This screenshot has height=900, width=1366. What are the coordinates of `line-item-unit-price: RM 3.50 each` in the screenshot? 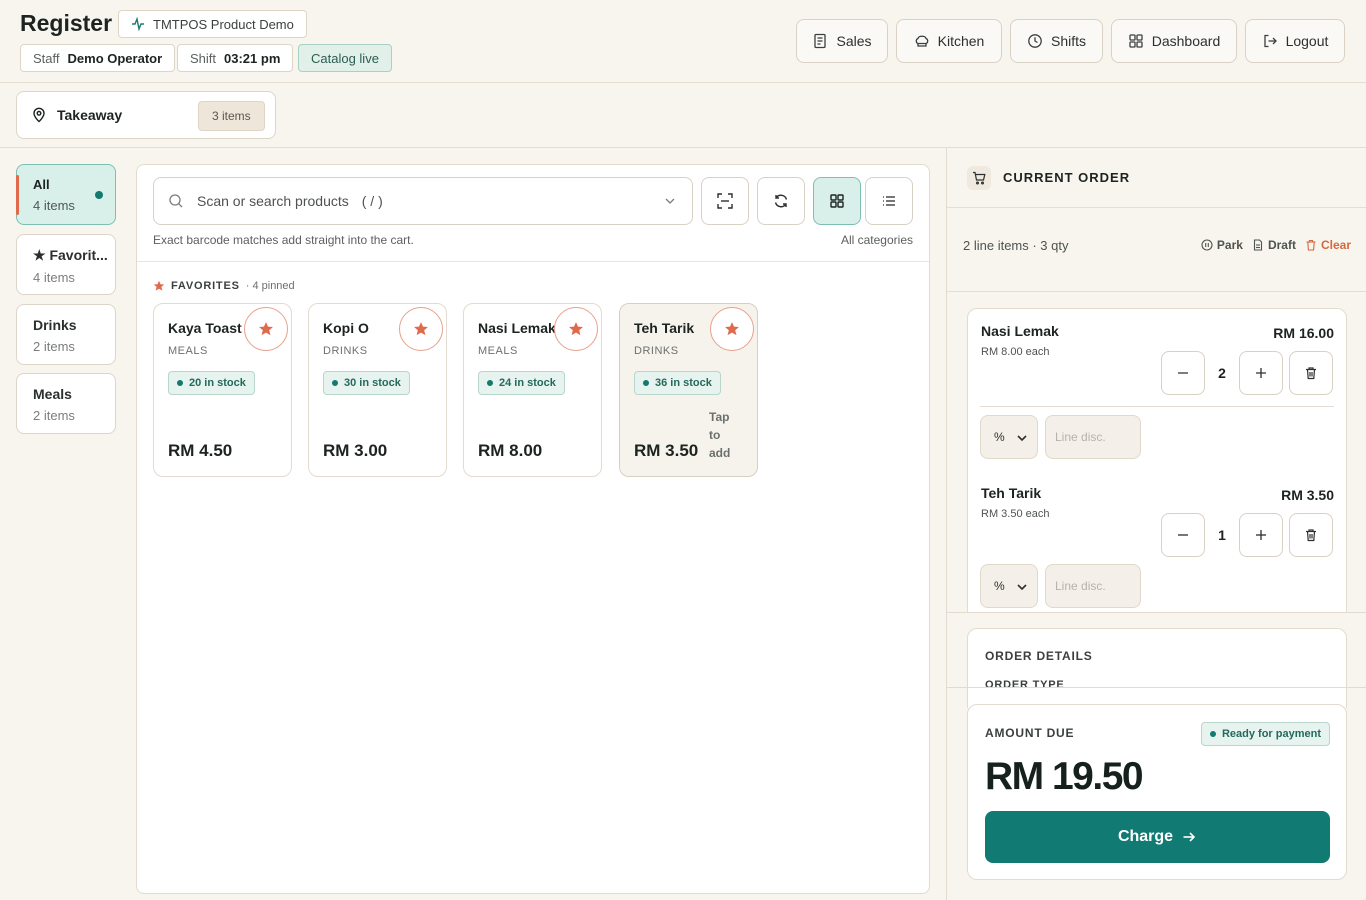 It's located at (1015, 514).